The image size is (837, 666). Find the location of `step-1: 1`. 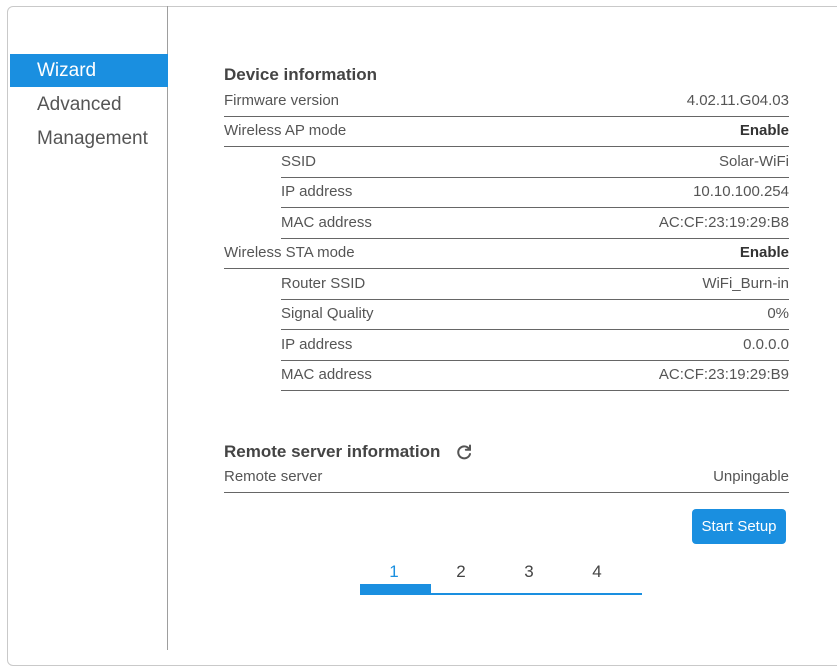

step-1: 1 is located at coordinates (394, 572).